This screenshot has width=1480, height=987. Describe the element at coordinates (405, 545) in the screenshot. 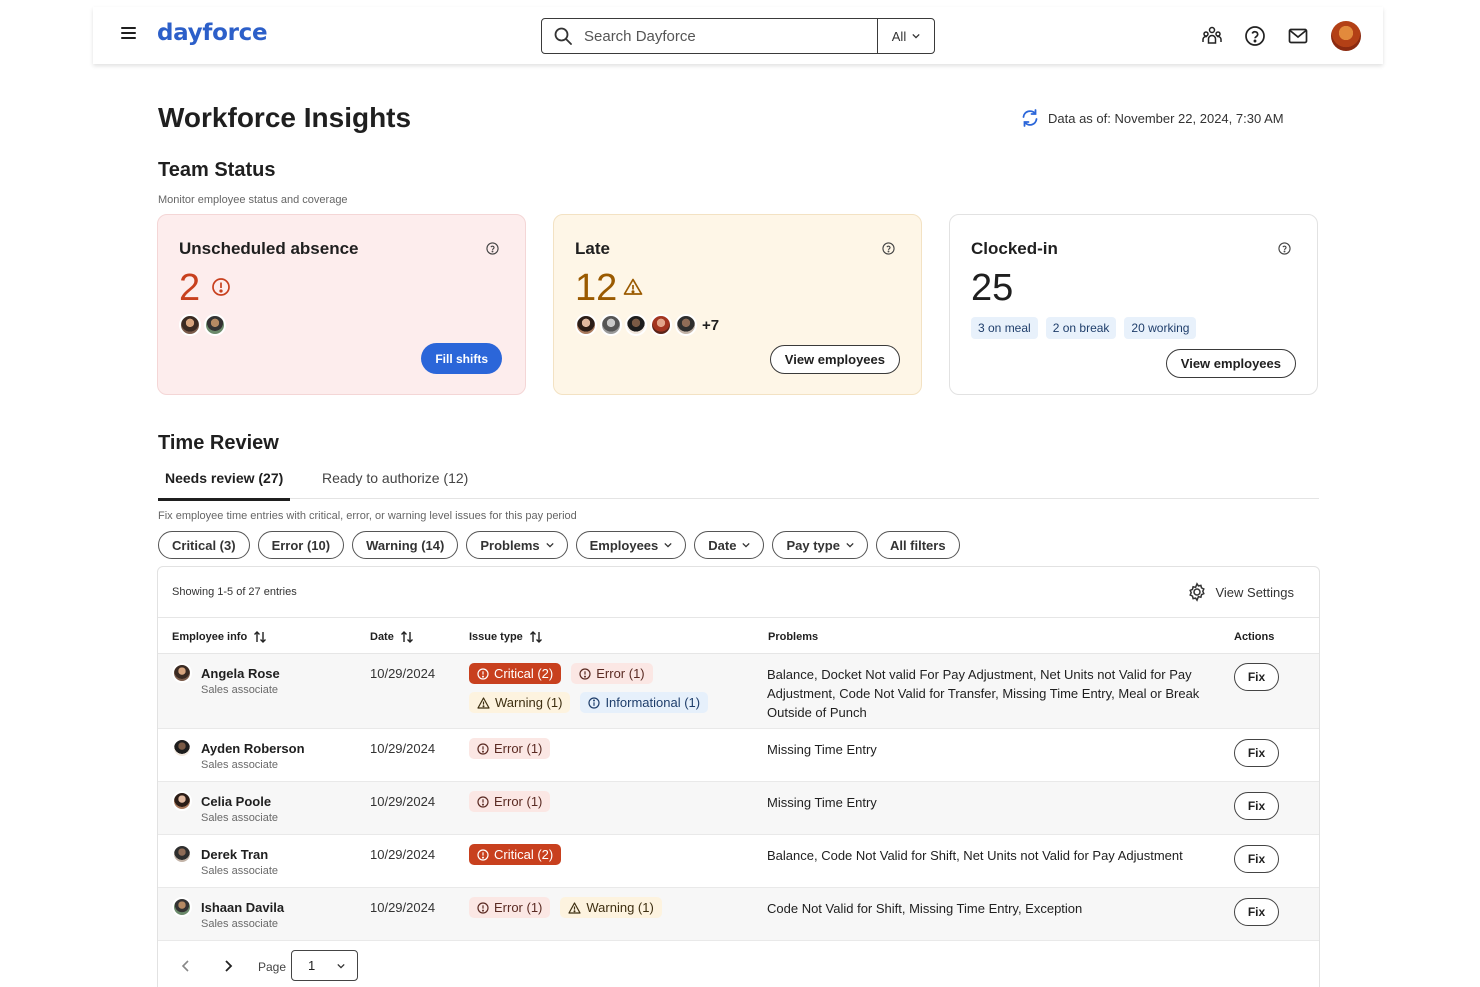

I see `filter-warning: Warning (14)` at that location.